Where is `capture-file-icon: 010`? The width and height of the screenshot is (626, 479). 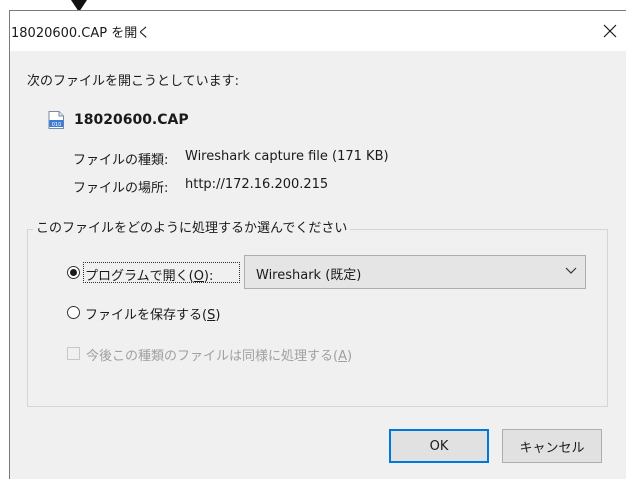 capture-file-icon: 010 is located at coordinates (56, 120).